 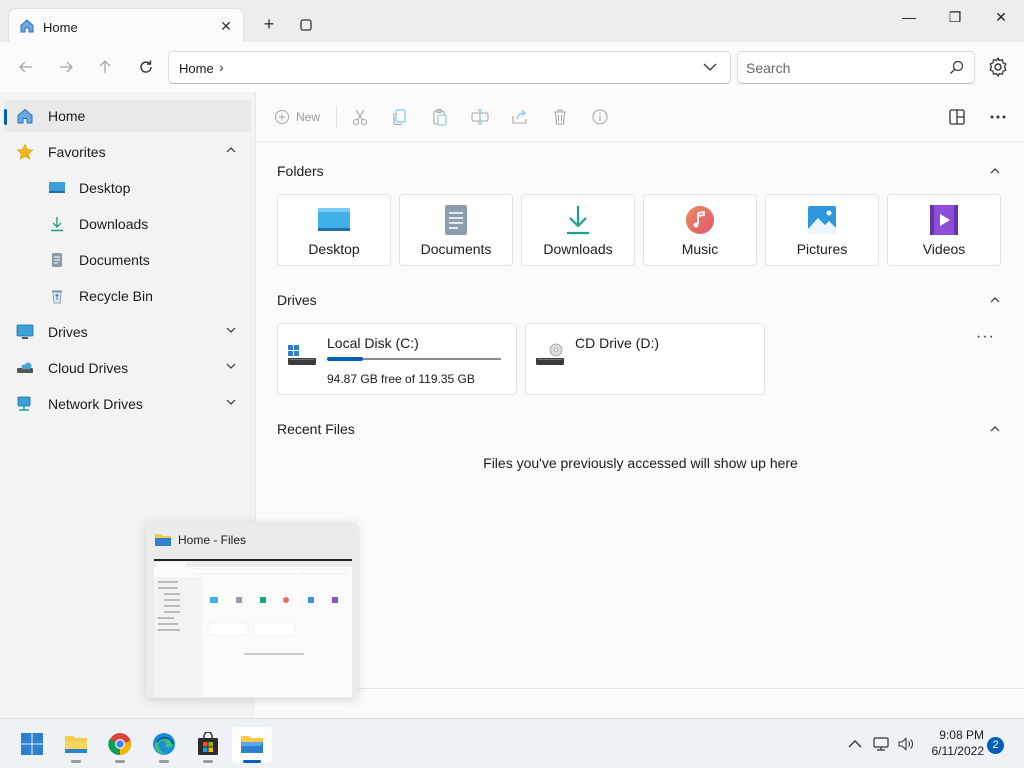 I want to click on drive-name: Local Disk (C:), so click(x=373, y=343).